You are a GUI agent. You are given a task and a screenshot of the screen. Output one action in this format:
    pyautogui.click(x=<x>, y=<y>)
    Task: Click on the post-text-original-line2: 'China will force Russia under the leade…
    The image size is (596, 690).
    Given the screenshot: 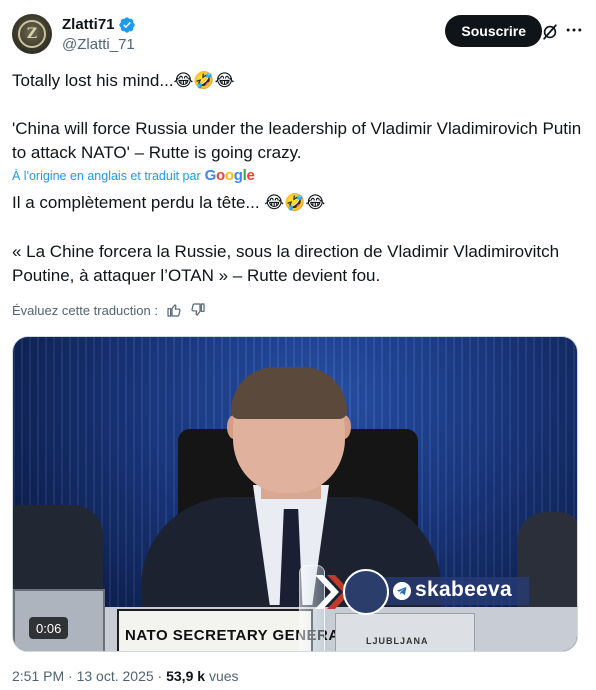 What is the action you would take?
    pyautogui.click(x=297, y=140)
    